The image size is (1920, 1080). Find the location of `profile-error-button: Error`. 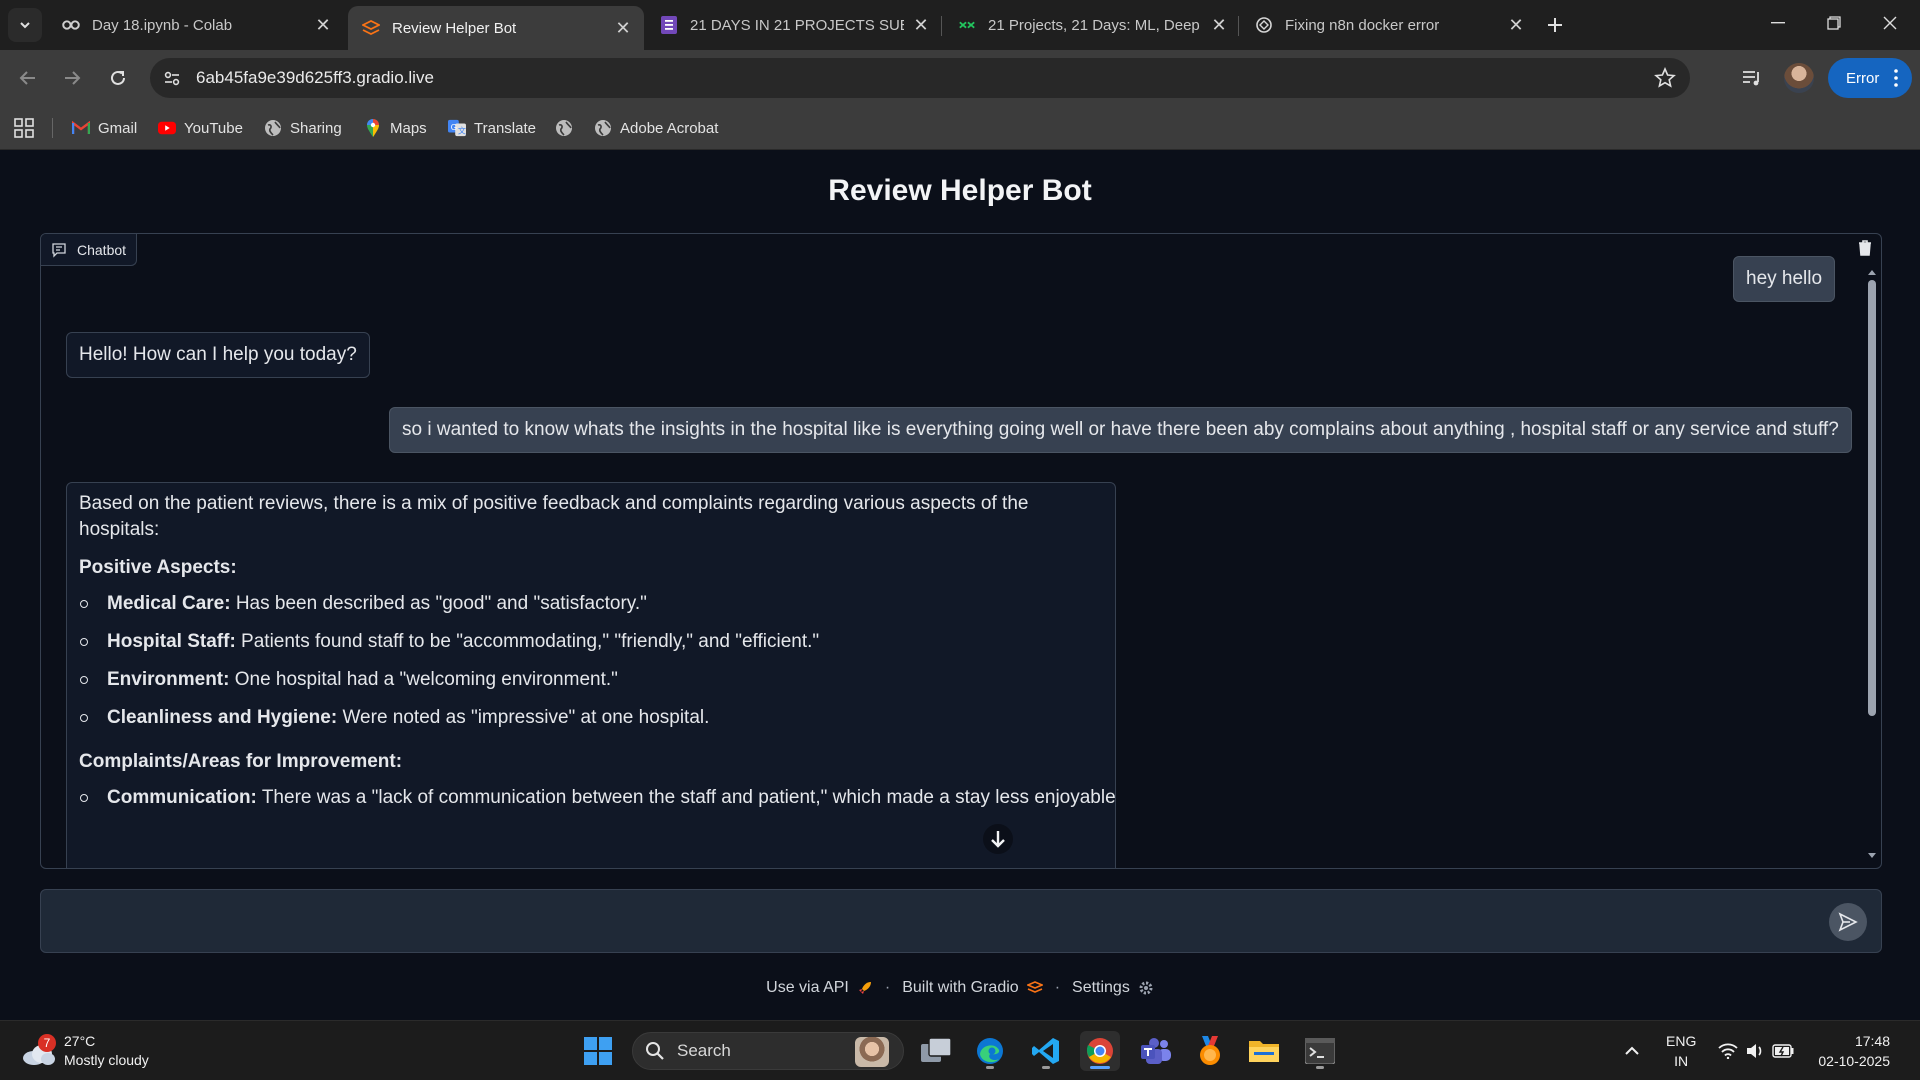

profile-error-button: Error is located at coordinates (1870, 78).